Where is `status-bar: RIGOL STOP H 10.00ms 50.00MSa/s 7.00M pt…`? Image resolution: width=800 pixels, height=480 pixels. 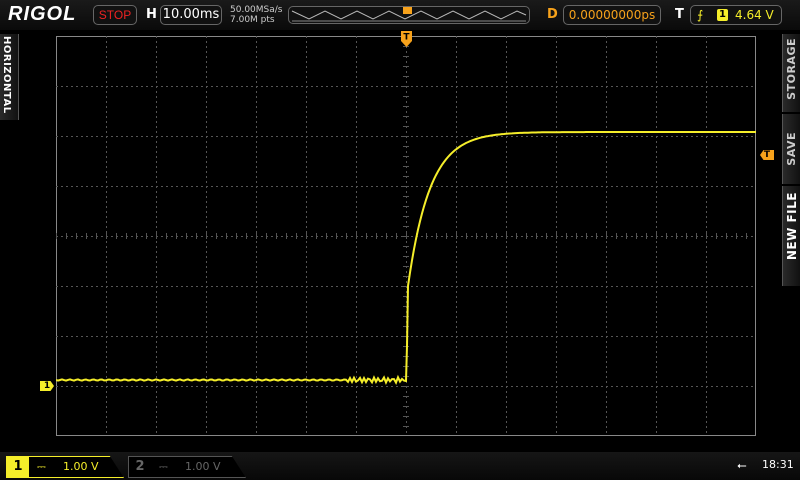 status-bar: RIGOL STOP H 10.00ms 50.00MSa/s 7.00M pt… is located at coordinates (400, 15).